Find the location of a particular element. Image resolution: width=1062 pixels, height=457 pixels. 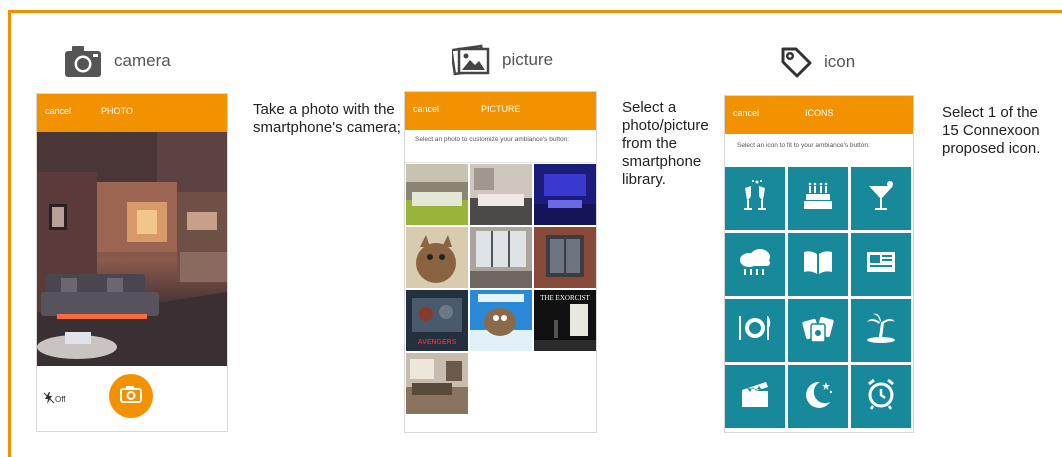

camera-phone-mockup: cancel PHOTO Off is located at coordinates (132, 262).